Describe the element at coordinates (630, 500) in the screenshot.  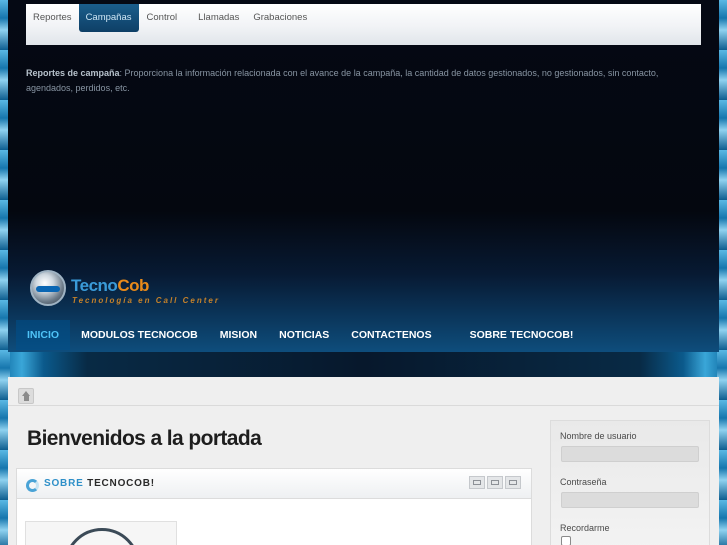
I see `password-input` at that location.